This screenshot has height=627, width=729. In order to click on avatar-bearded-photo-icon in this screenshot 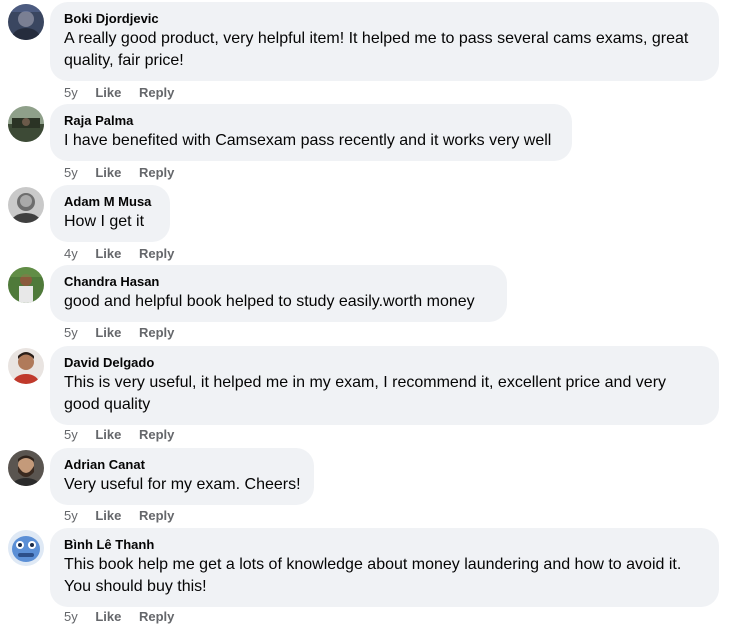, I will do `click(26, 468)`.